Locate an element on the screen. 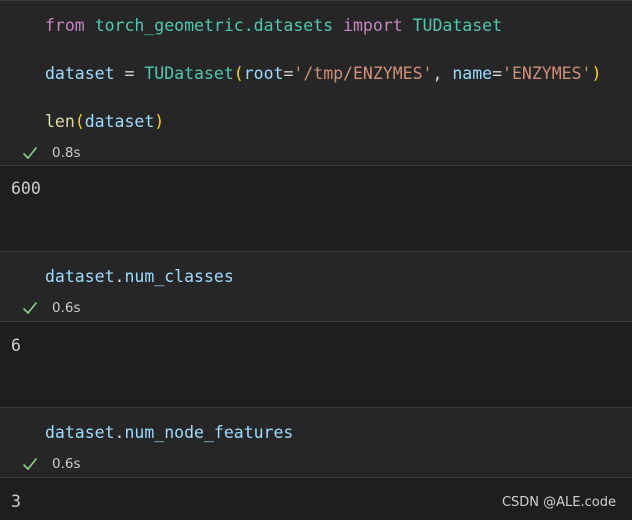 The width and height of the screenshot is (632, 520). execution-status: 0.8s is located at coordinates (51, 153).